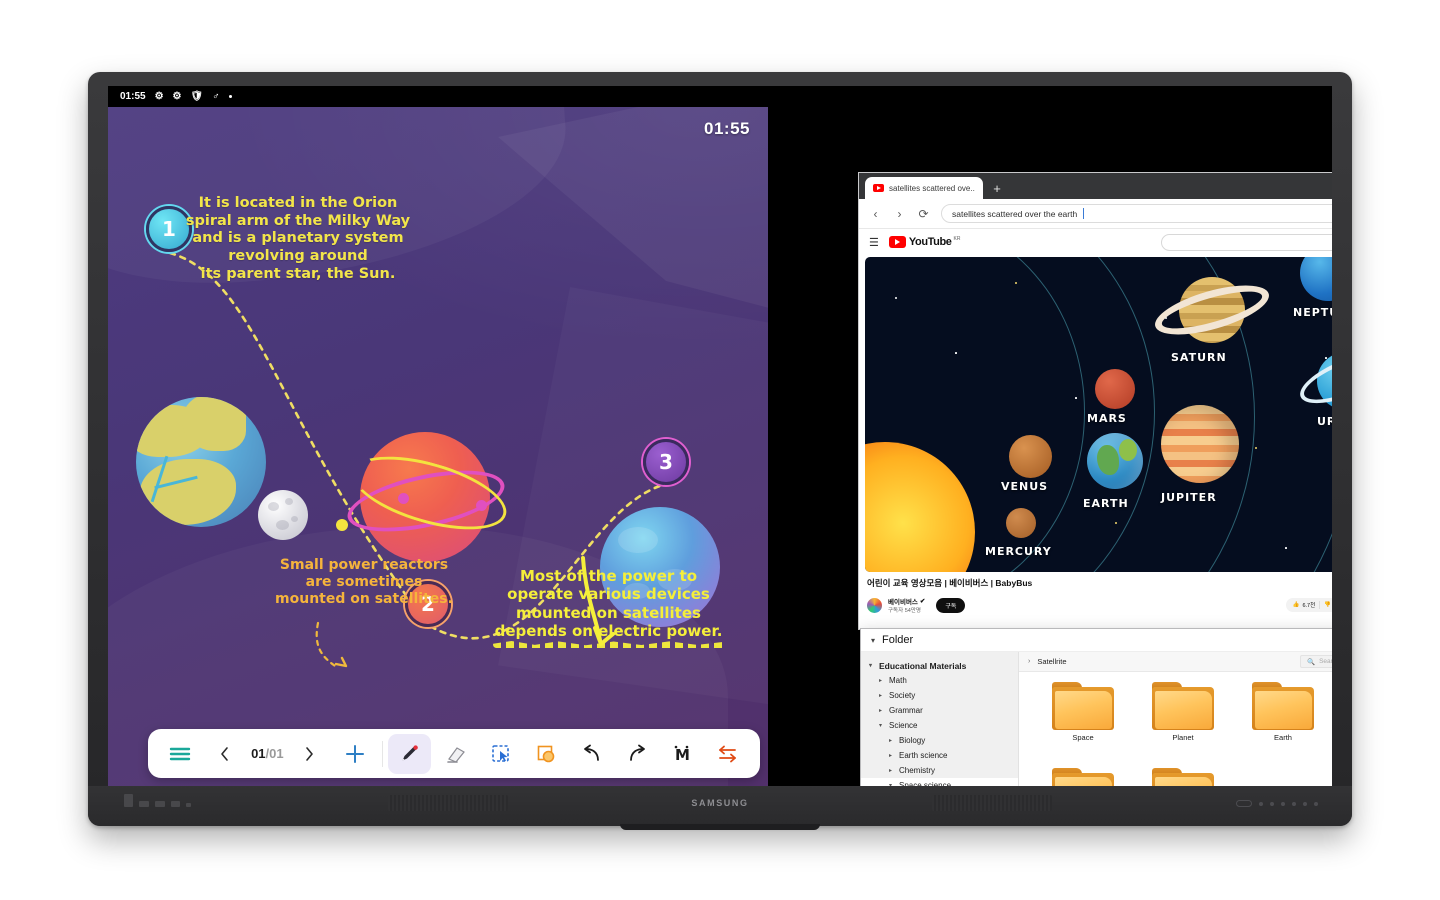  What do you see at coordinates (1083, 777) in the screenshot?
I see `folder-item: Space ship` at bounding box center [1083, 777].